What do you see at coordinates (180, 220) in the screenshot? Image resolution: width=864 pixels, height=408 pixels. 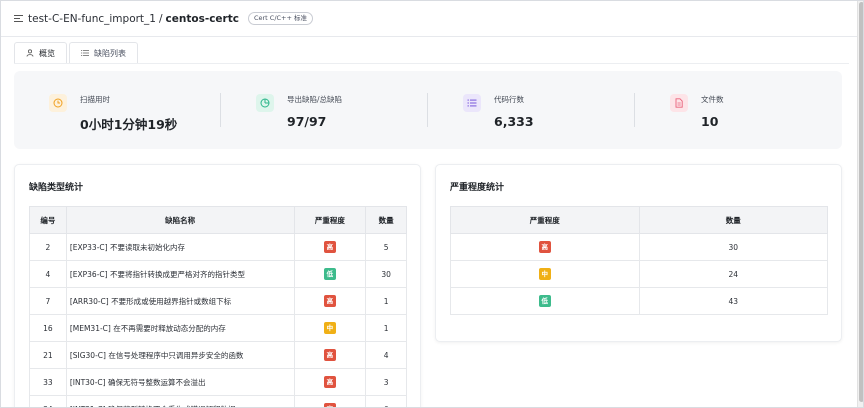 I see `column-header: 缺陷名称` at bounding box center [180, 220].